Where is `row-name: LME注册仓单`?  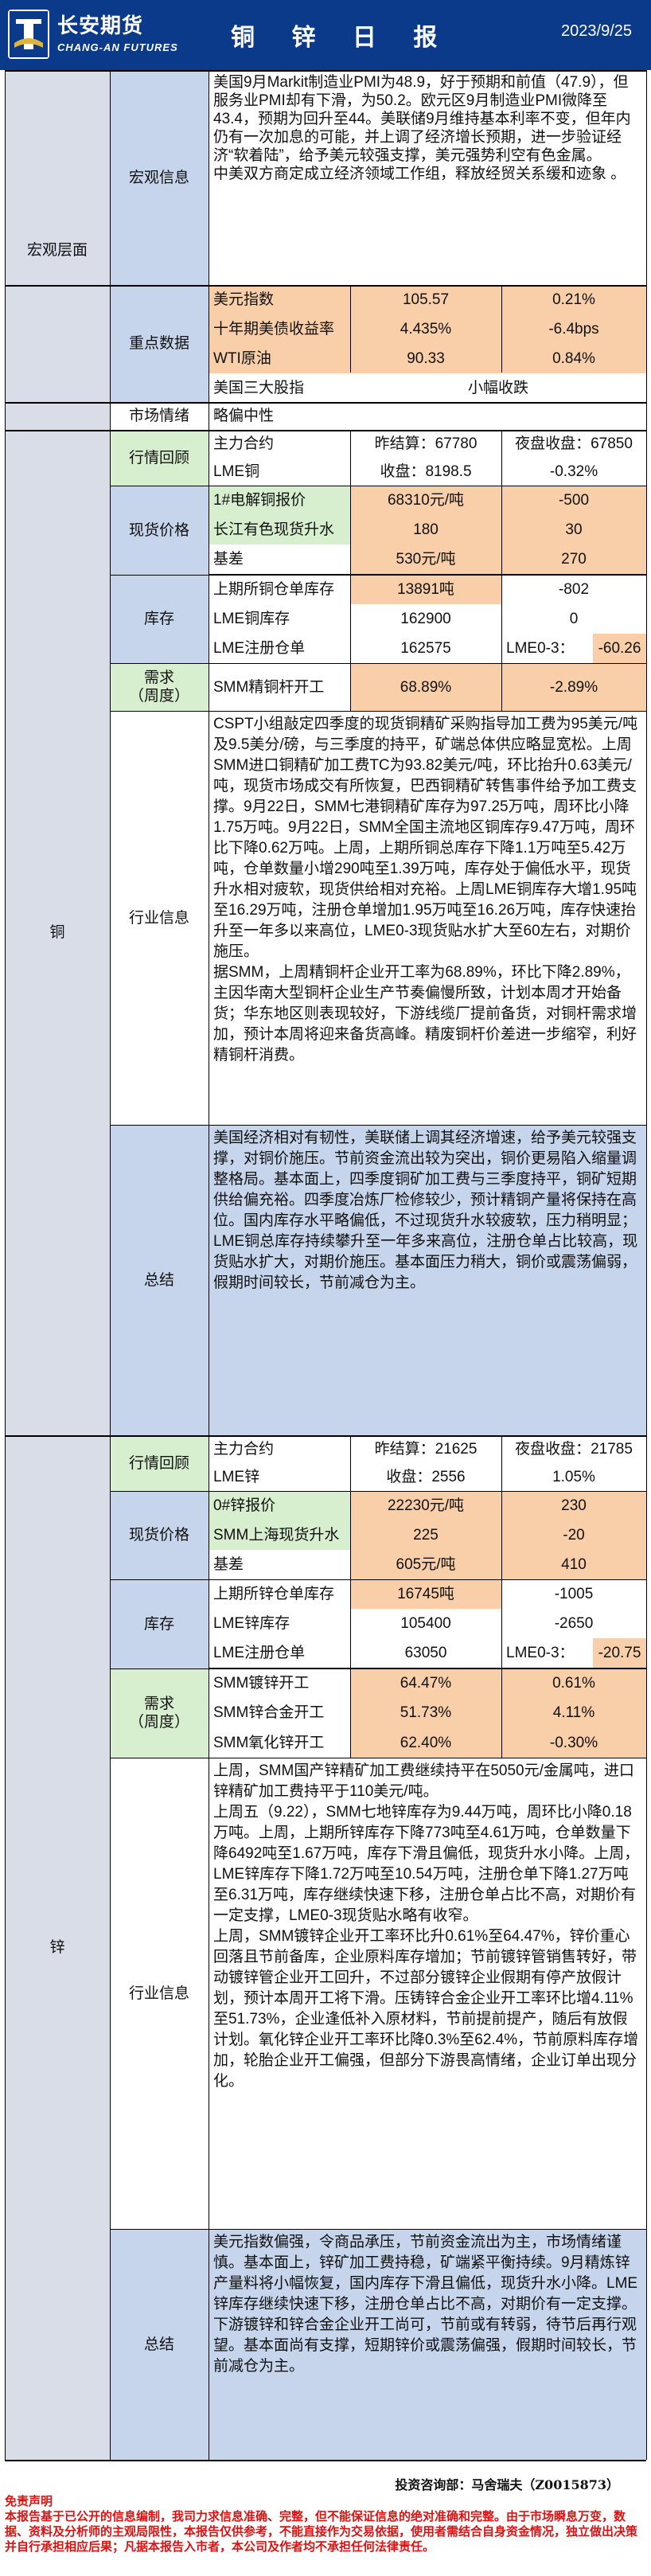
row-name: LME注册仓单 is located at coordinates (279, 1653).